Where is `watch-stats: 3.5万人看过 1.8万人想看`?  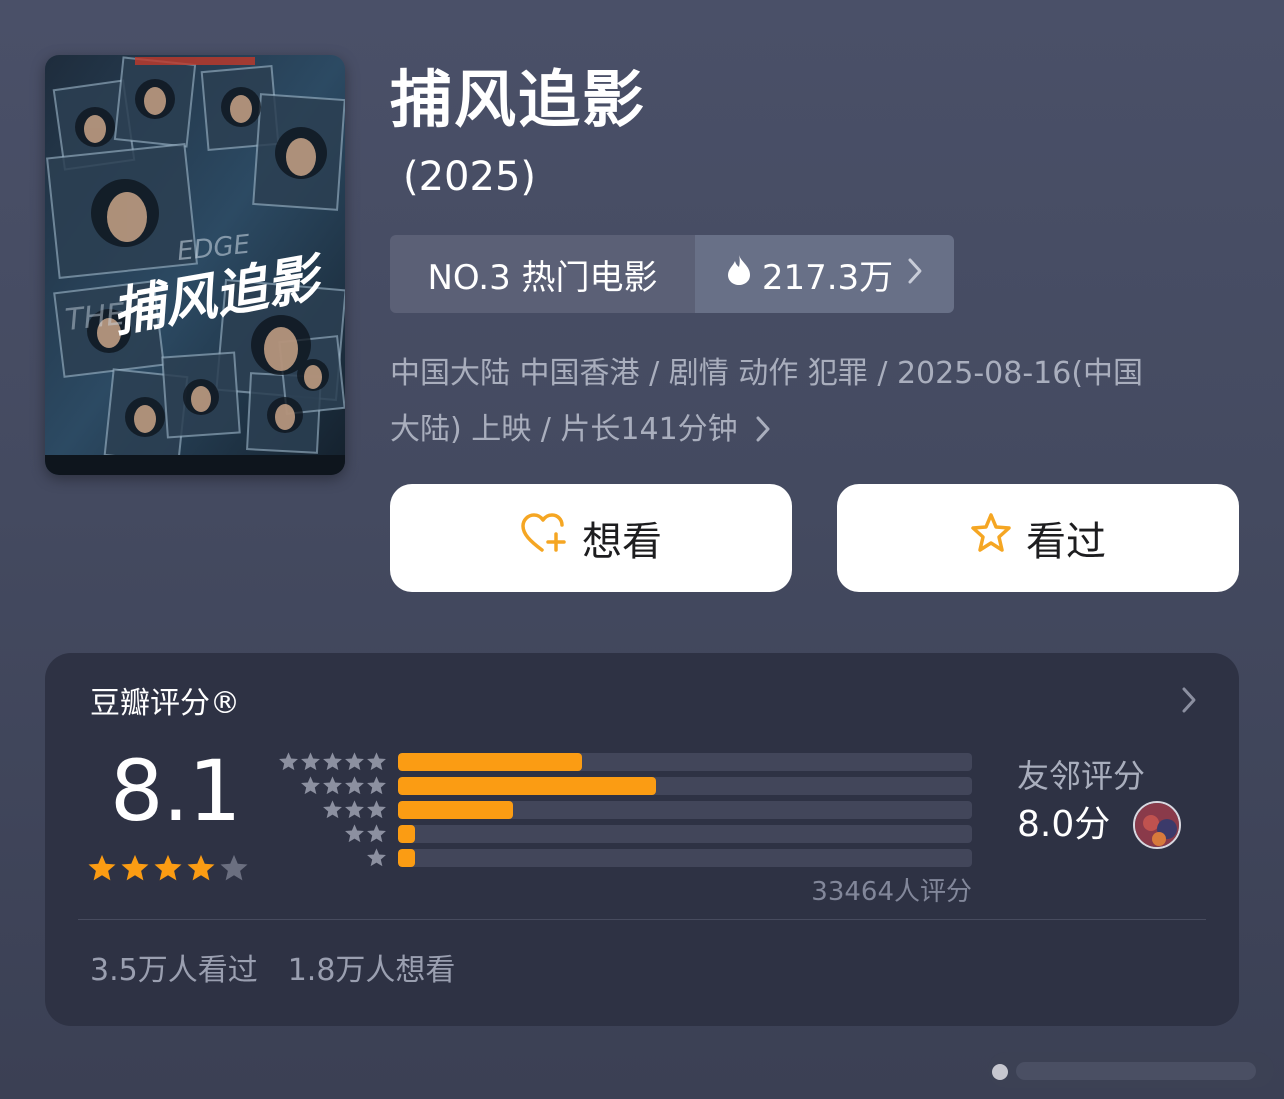 watch-stats: 3.5万人看过 1.8万人想看 is located at coordinates (272, 967).